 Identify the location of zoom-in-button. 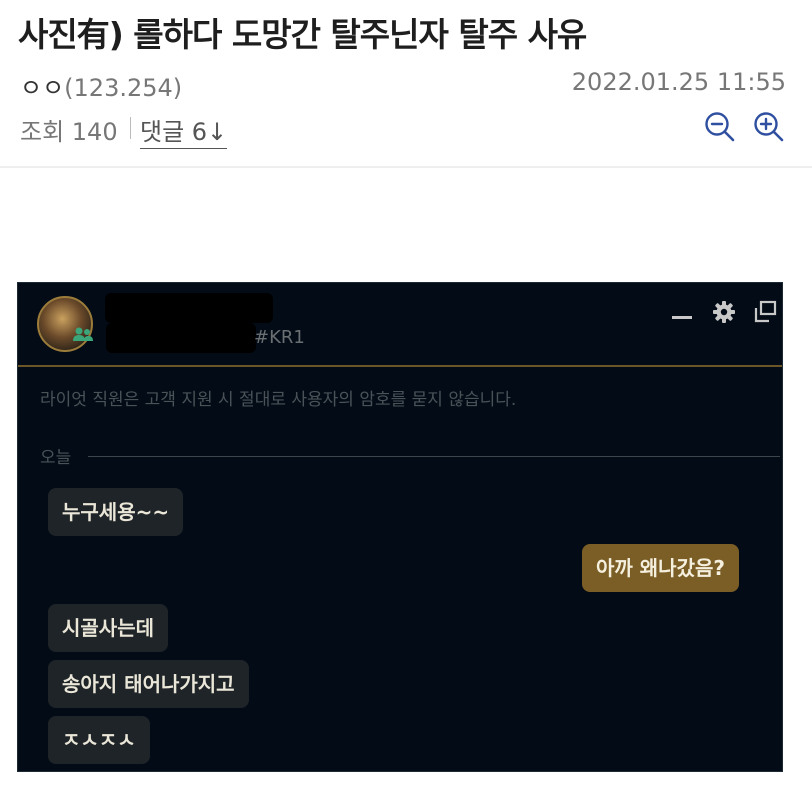
(769, 127).